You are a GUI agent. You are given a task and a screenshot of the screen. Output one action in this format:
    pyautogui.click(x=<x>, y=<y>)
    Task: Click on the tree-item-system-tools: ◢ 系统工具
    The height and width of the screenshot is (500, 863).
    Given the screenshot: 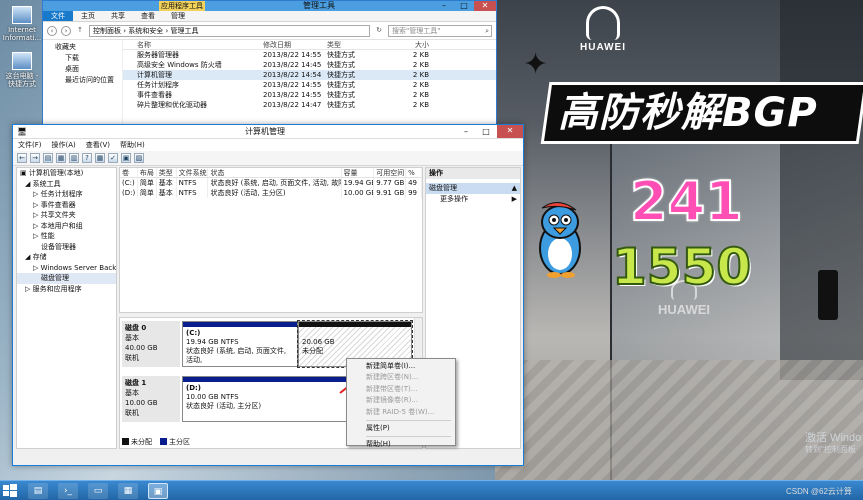 What is the action you would take?
    pyautogui.click(x=66, y=184)
    